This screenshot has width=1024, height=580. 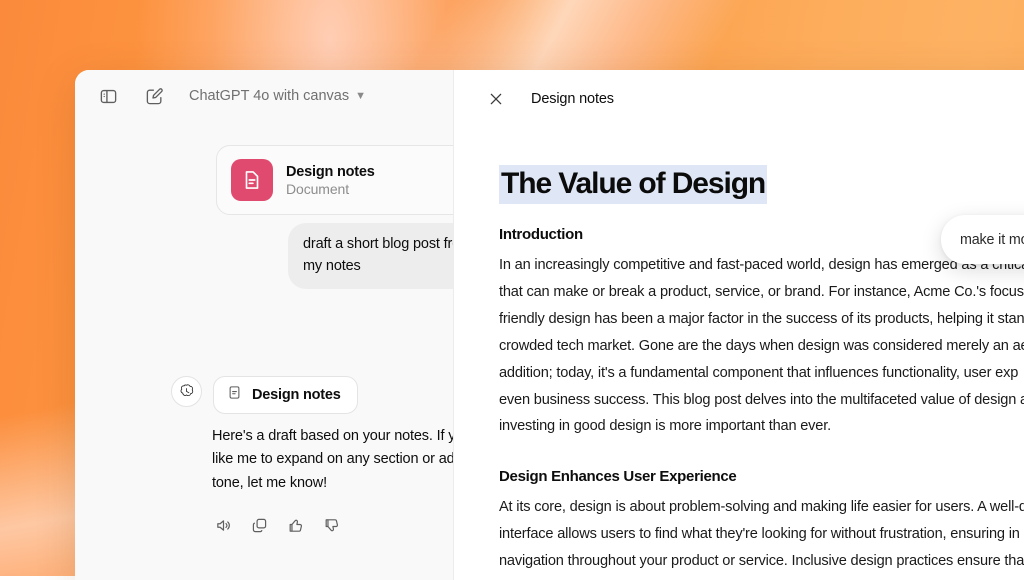 I want to click on chat-toolbar: ChatGPT 4o with canvas ▼, so click(x=264, y=96).